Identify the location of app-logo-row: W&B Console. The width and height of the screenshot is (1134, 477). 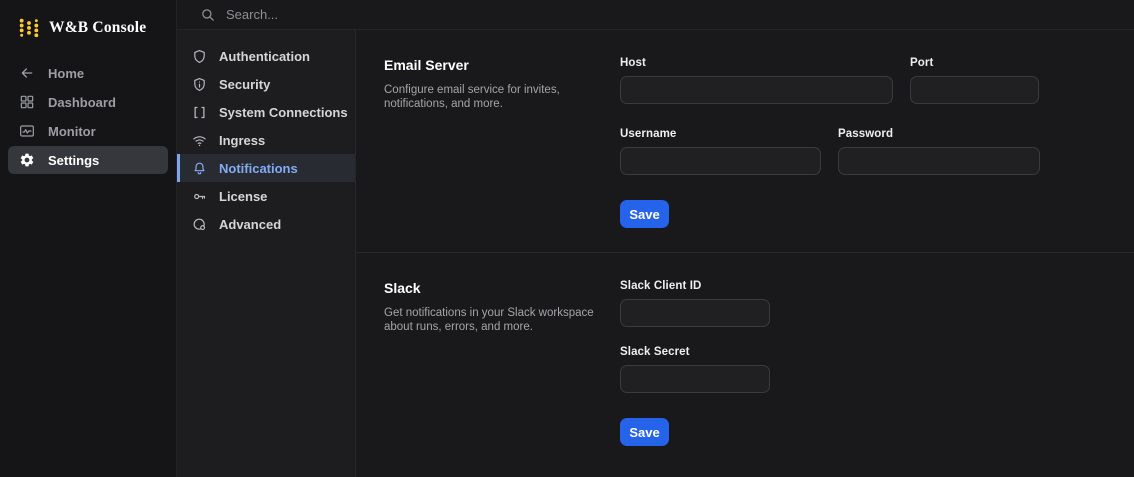
(88, 26).